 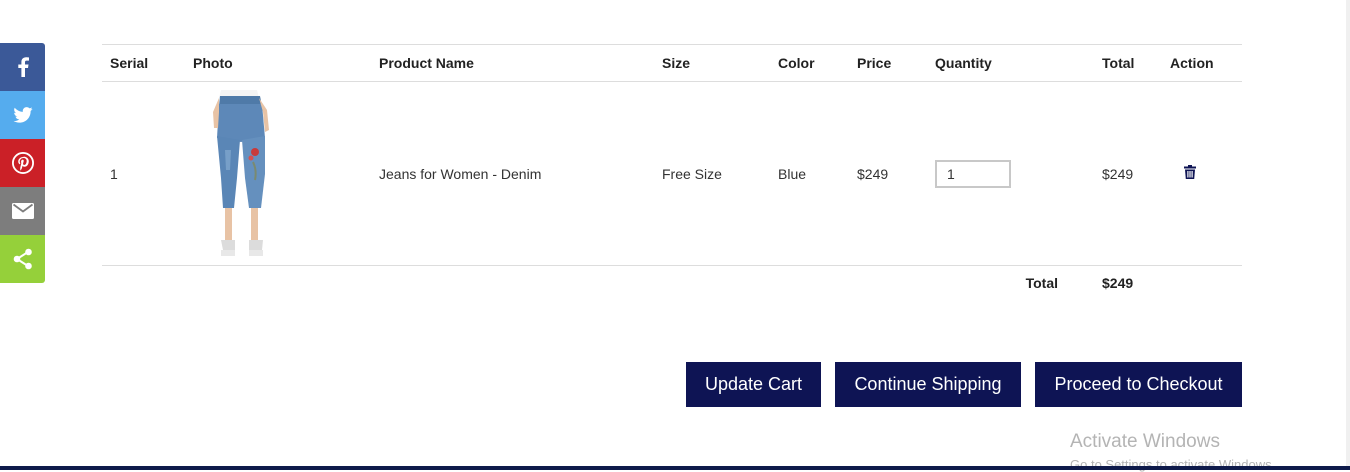 I want to click on facebook-share-button, so click(x=22, y=67).